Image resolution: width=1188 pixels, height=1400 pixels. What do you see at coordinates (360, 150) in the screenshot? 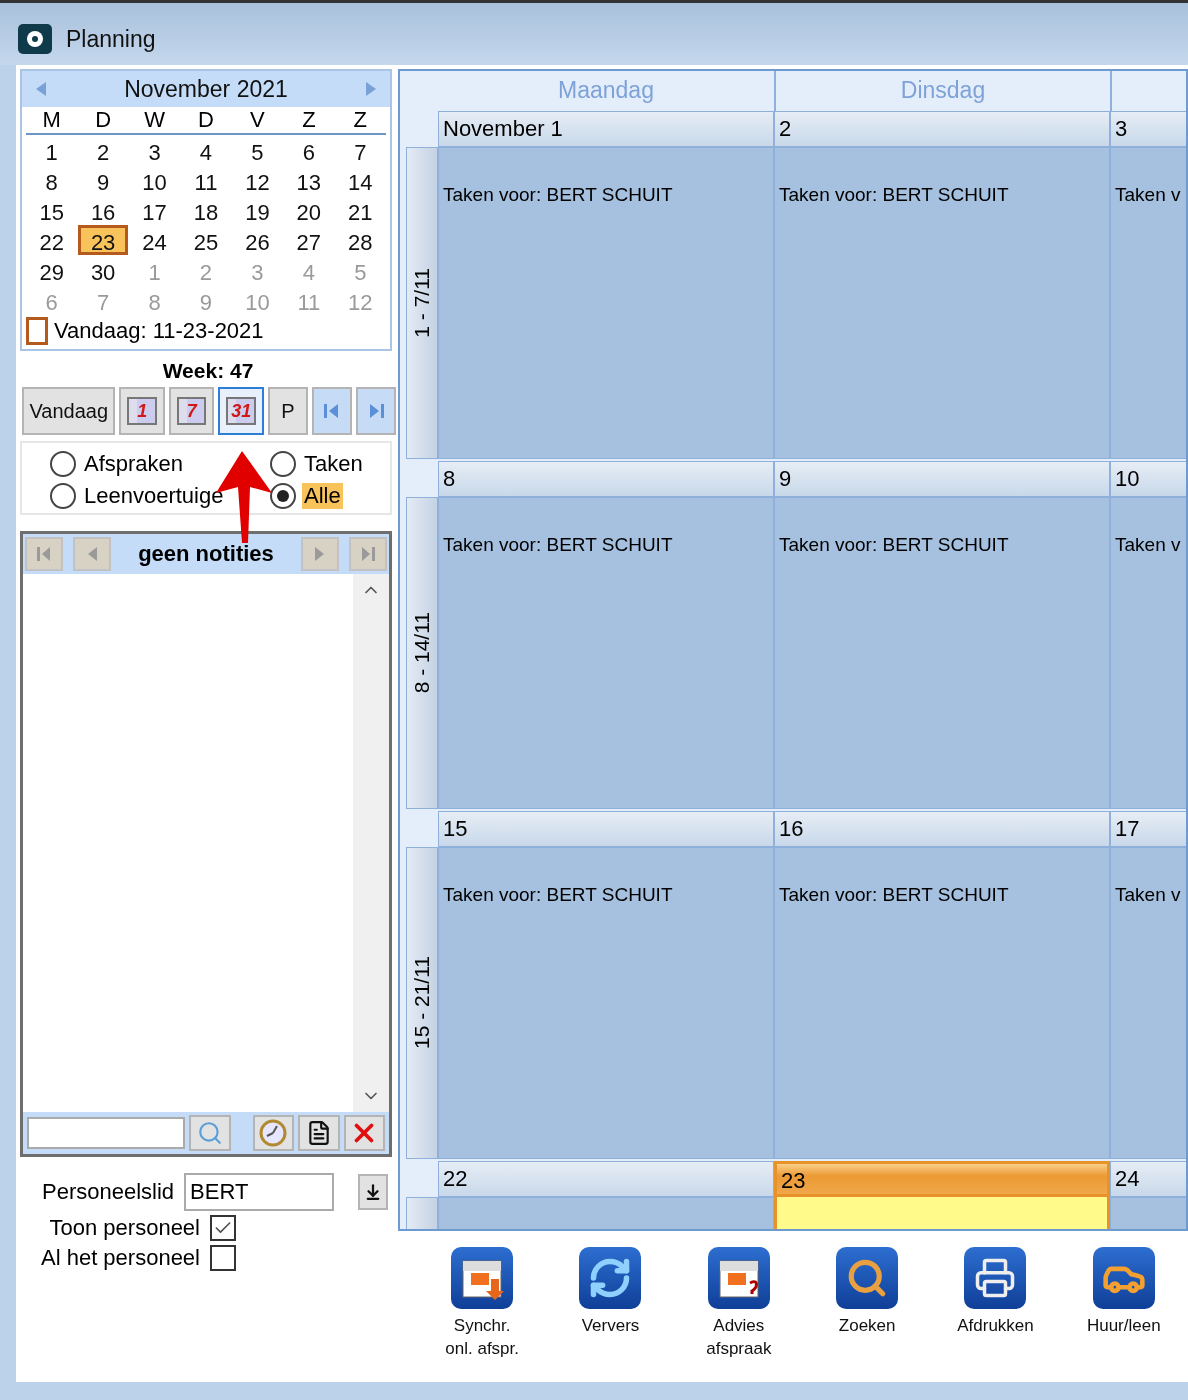
I see `calendar-day: 7` at bounding box center [360, 150].